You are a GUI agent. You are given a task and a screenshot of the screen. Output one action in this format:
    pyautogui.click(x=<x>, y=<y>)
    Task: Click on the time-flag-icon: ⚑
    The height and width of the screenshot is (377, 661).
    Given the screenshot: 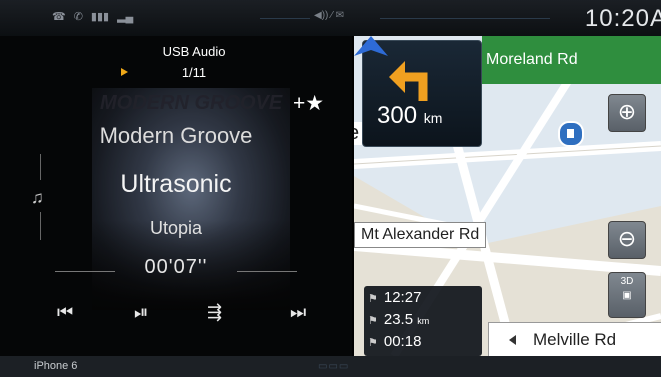 What is the action you would take?
    pyautogui.click(x=373, y=343)
    